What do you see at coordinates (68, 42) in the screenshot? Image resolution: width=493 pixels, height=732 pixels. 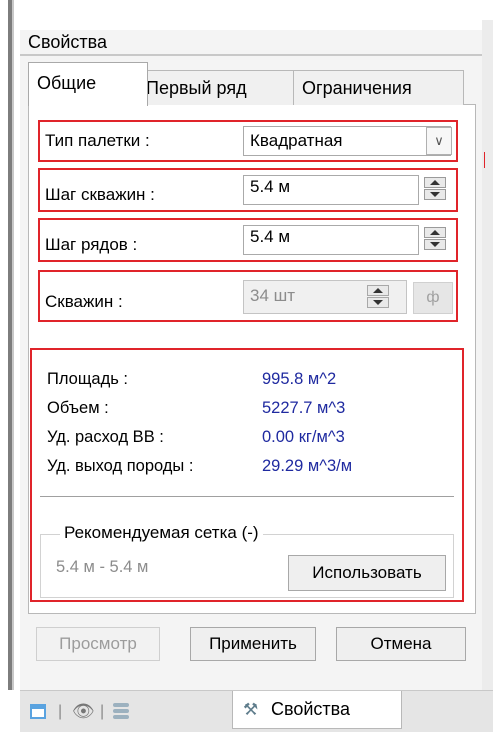 I see `panel-title: Свойства` at bounding box center [68, 42].